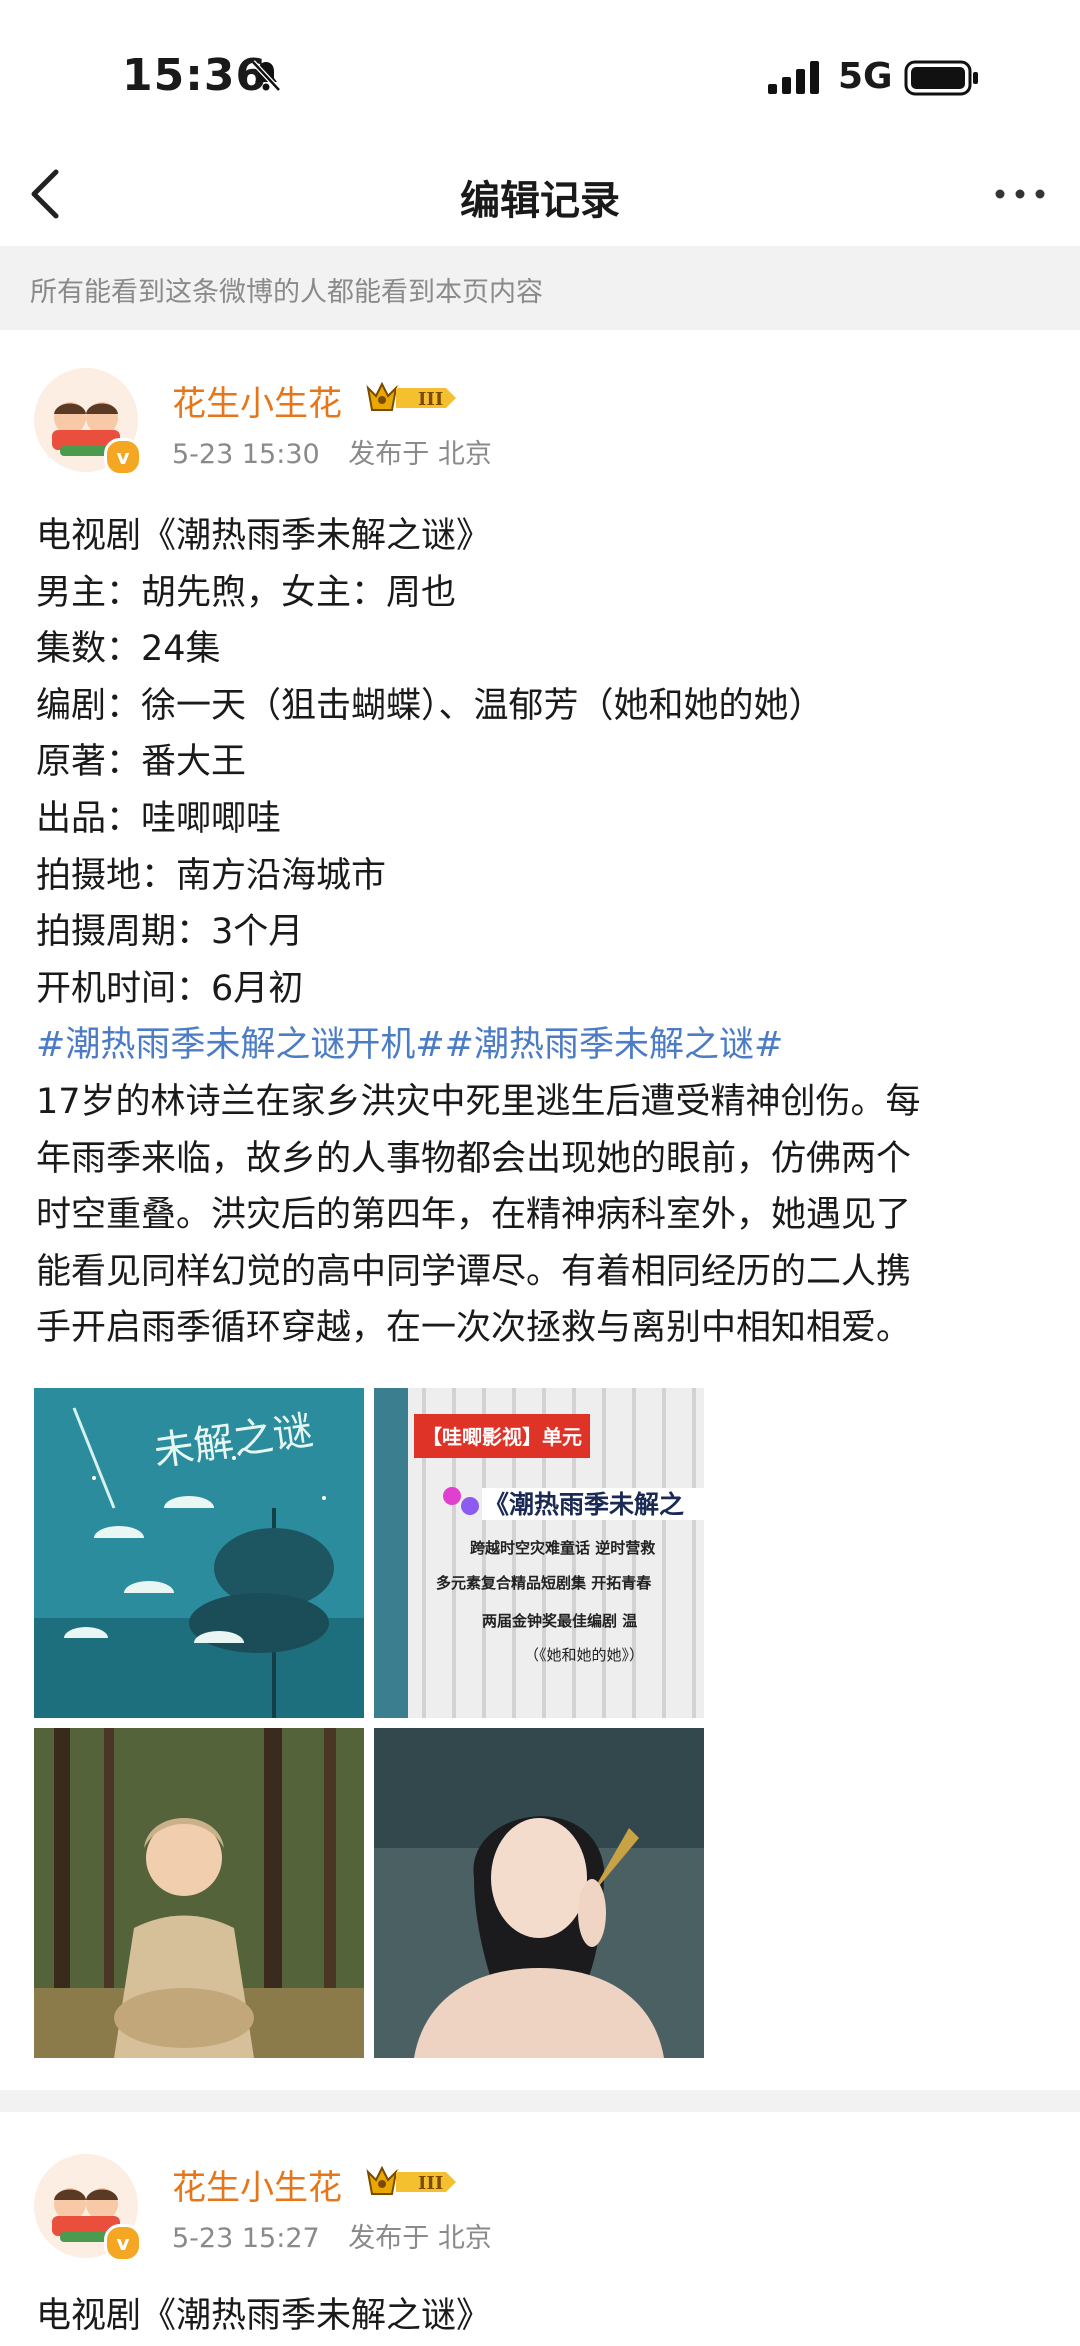  Describe the element at coordinates (332, 2235) in the screenshot. I see `post-meta: 5-23 15:27 发布于 北京` at that location.